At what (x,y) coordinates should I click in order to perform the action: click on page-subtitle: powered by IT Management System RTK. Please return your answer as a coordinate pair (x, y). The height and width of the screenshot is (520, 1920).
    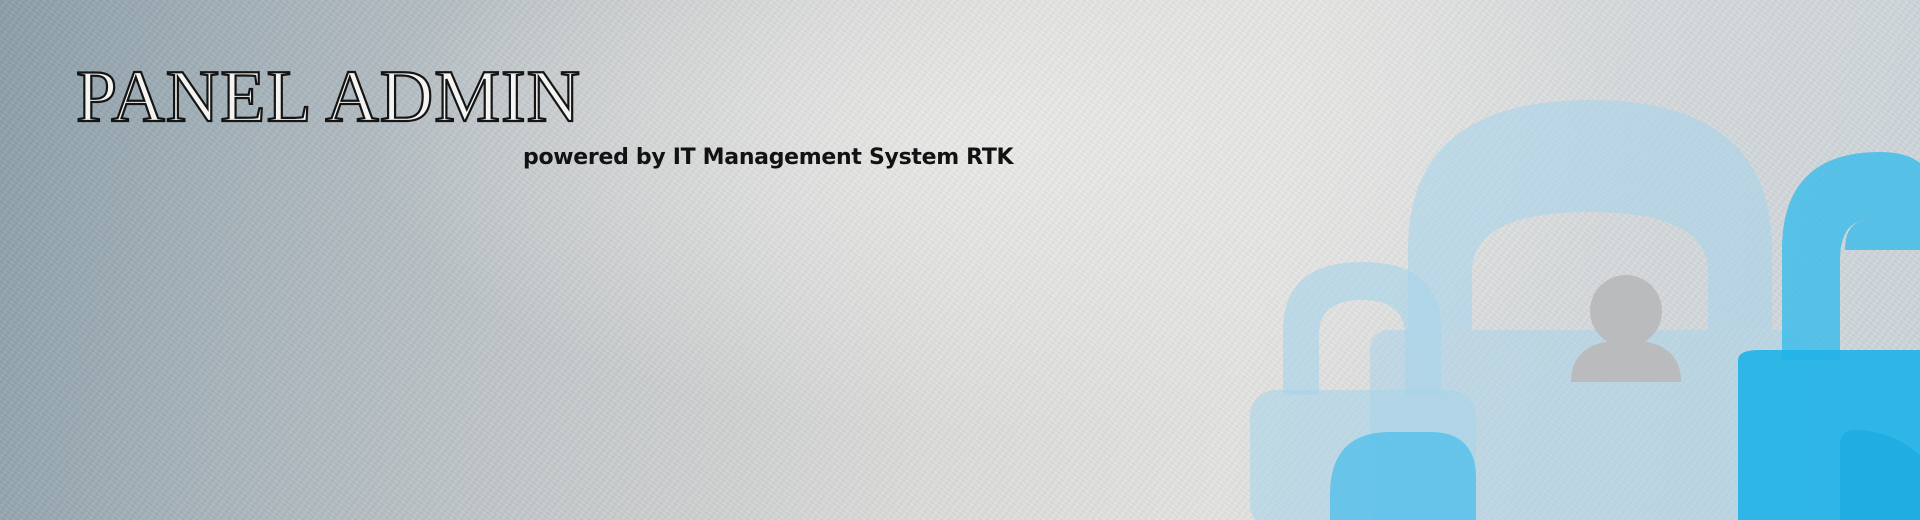
    Looking at the image, I should click on (768, 157).